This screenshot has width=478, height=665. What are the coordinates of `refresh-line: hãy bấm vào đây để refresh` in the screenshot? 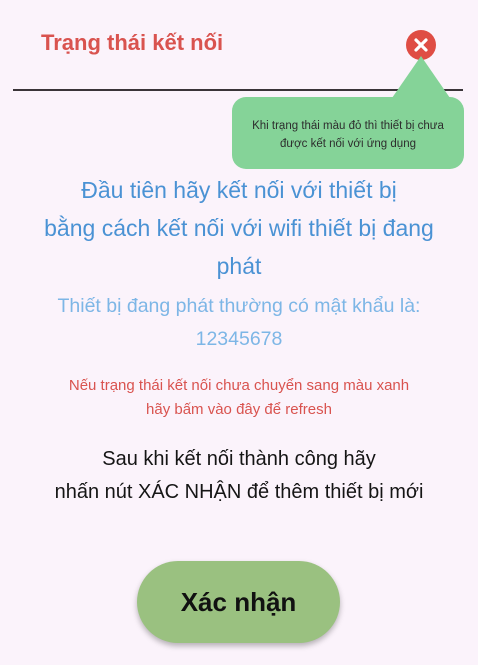 It's located at (239, 410).